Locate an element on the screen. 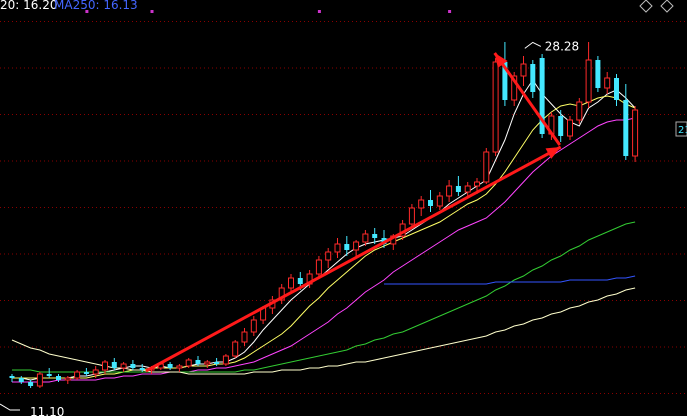 Image resolution: width=687 pixels, height=416 pixels. high-price-label: 28.28 is located at coordinates (562, 46).